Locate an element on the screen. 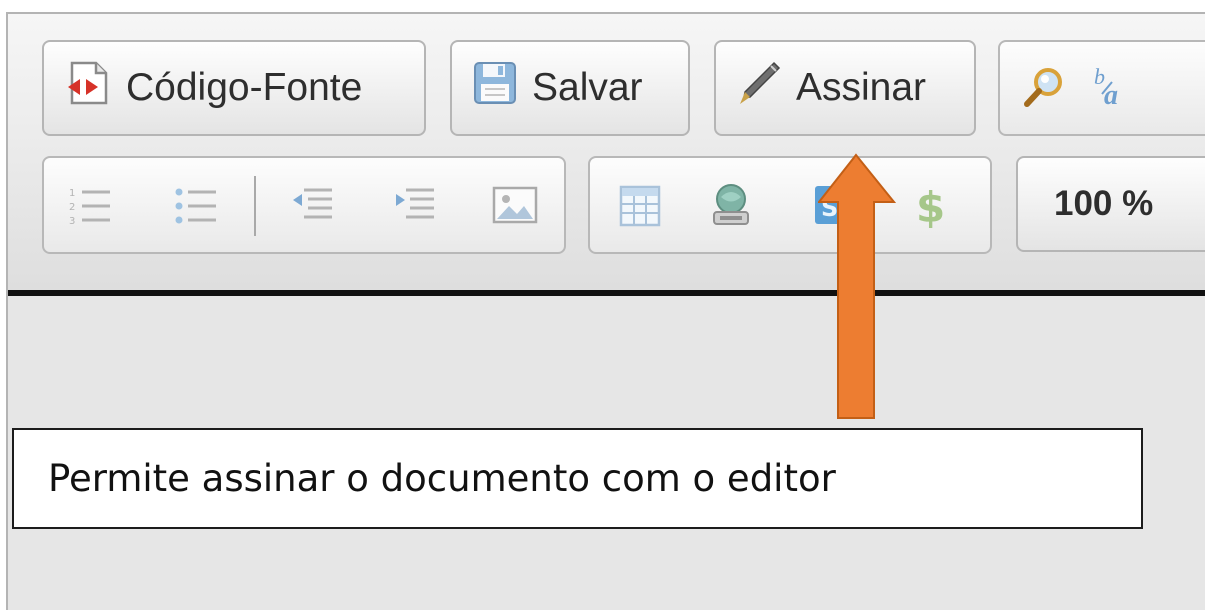  svg-text: 2 is located at coordinates (72, 207).